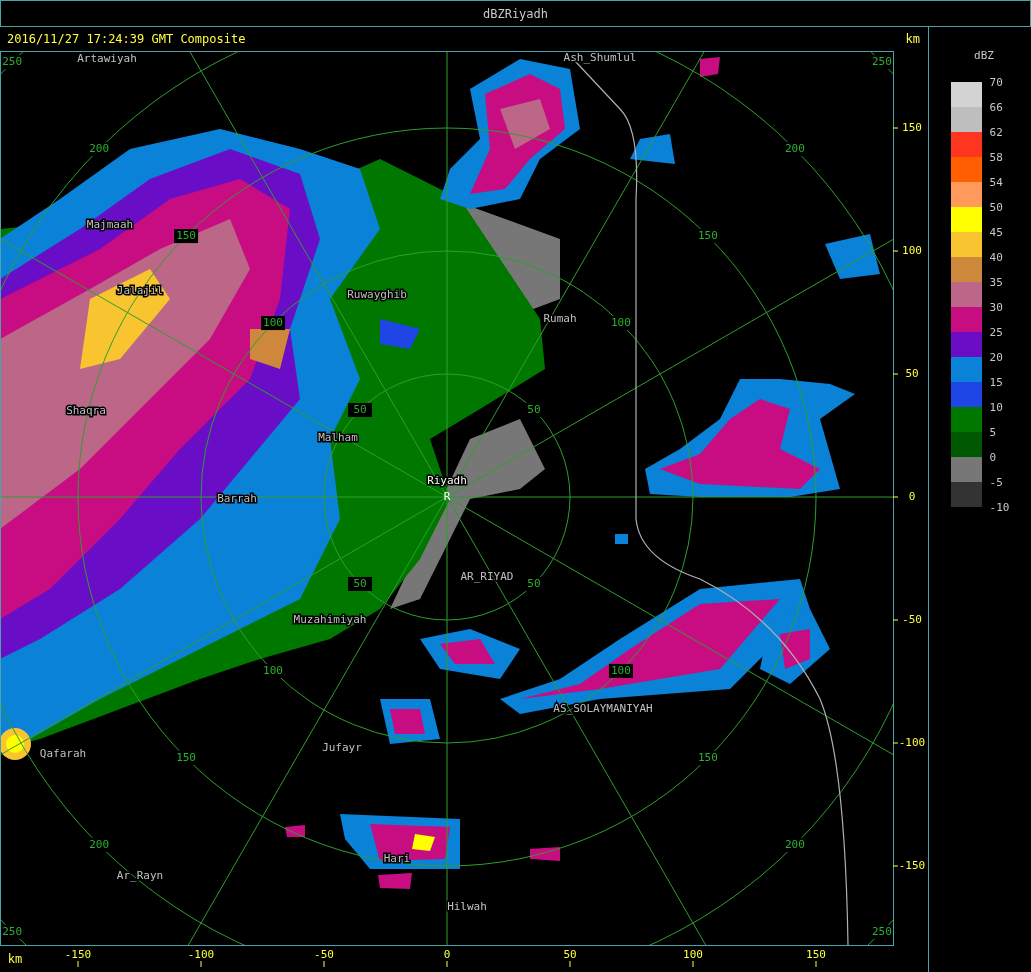 This screenshot has width=1031, height=972. I want to click on place-label: Ar_Rayn, so click(140, 875).